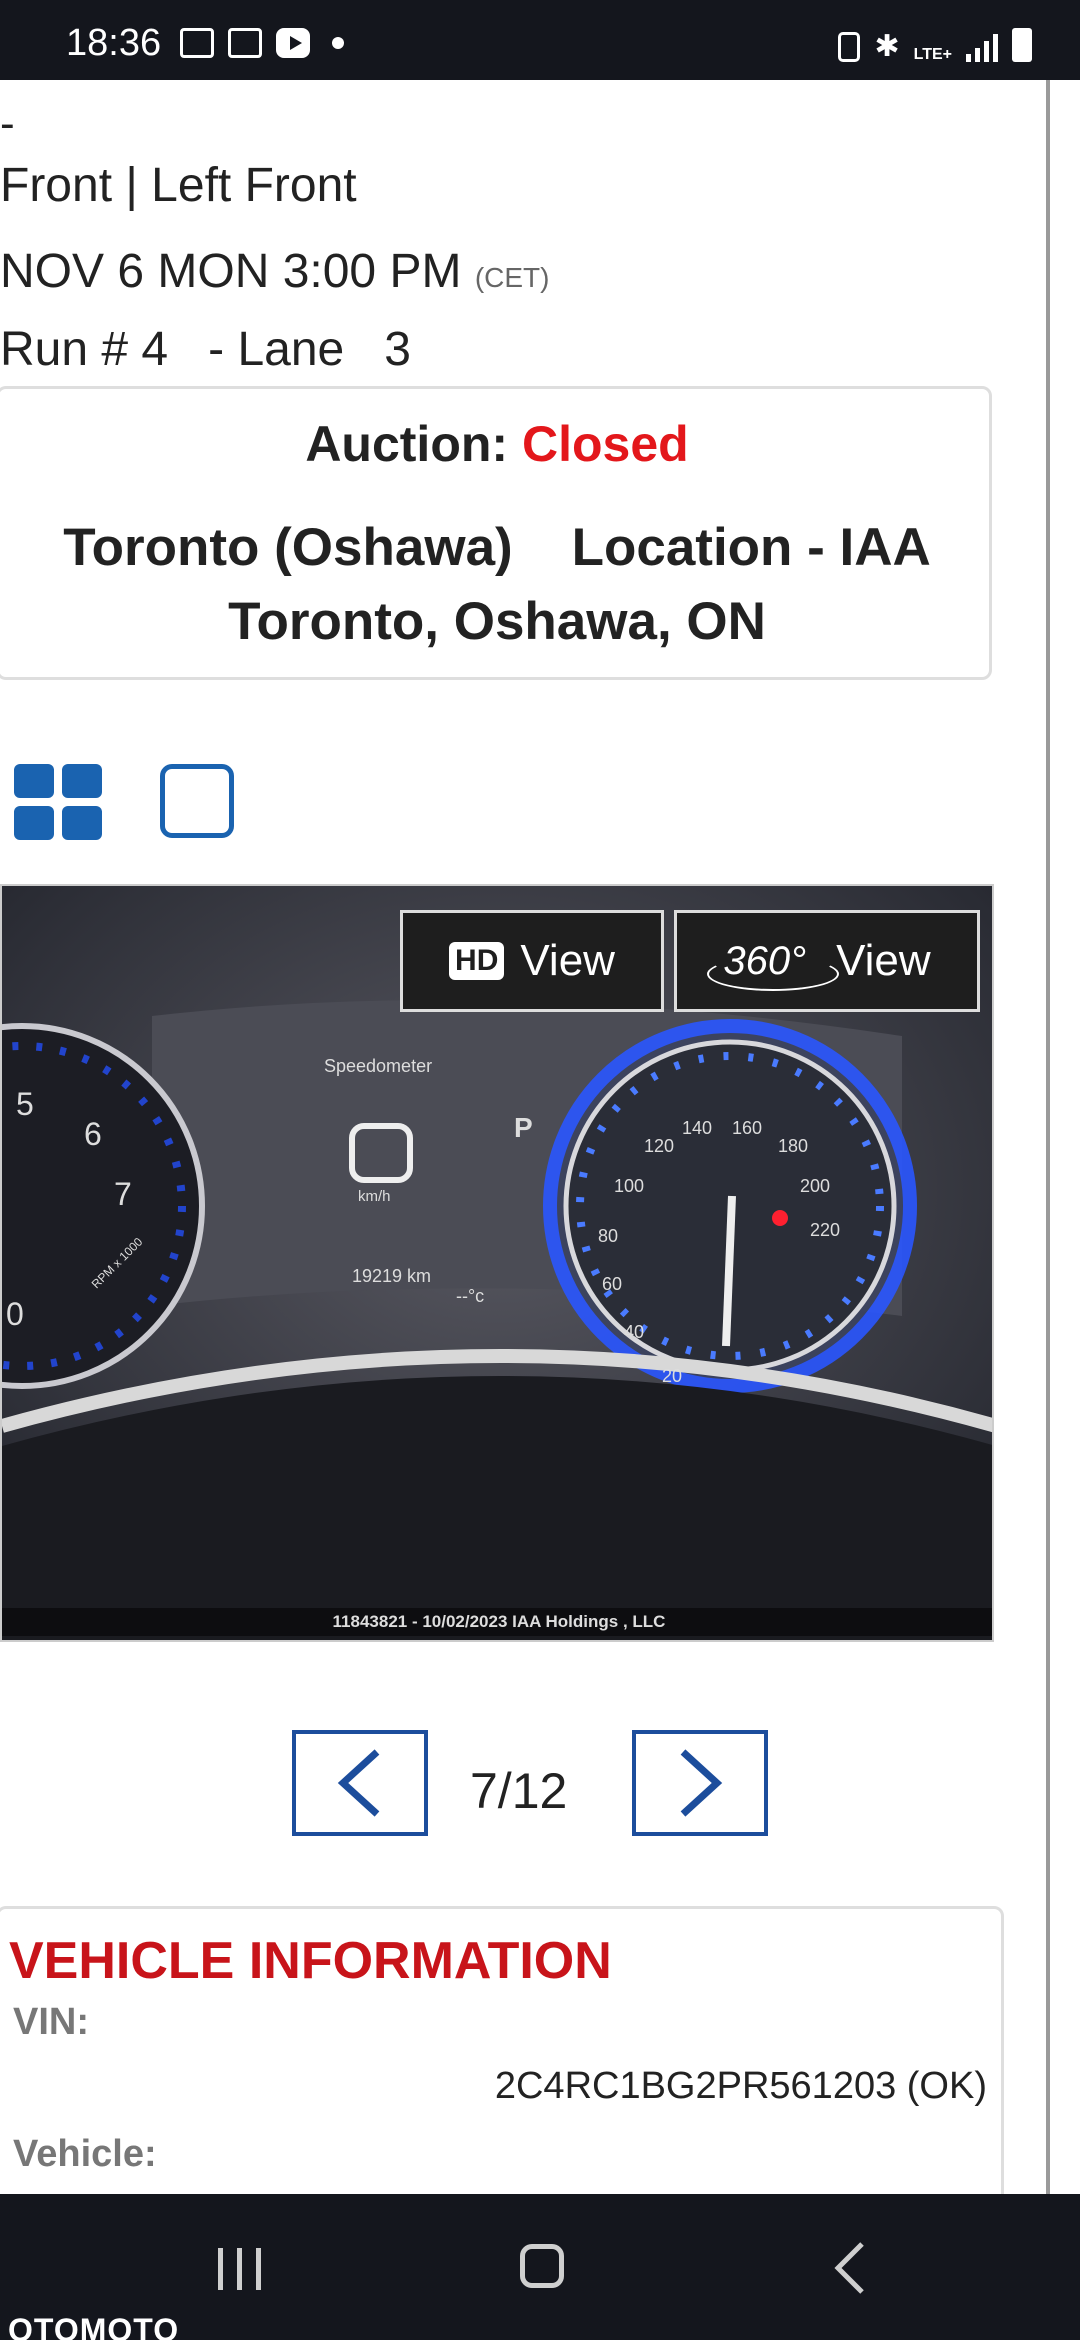 This screenshot has height=2349, width=1080. Describe the element at coordinates (7, 123) in the screenshot. I see `header-dash: -` at that location.